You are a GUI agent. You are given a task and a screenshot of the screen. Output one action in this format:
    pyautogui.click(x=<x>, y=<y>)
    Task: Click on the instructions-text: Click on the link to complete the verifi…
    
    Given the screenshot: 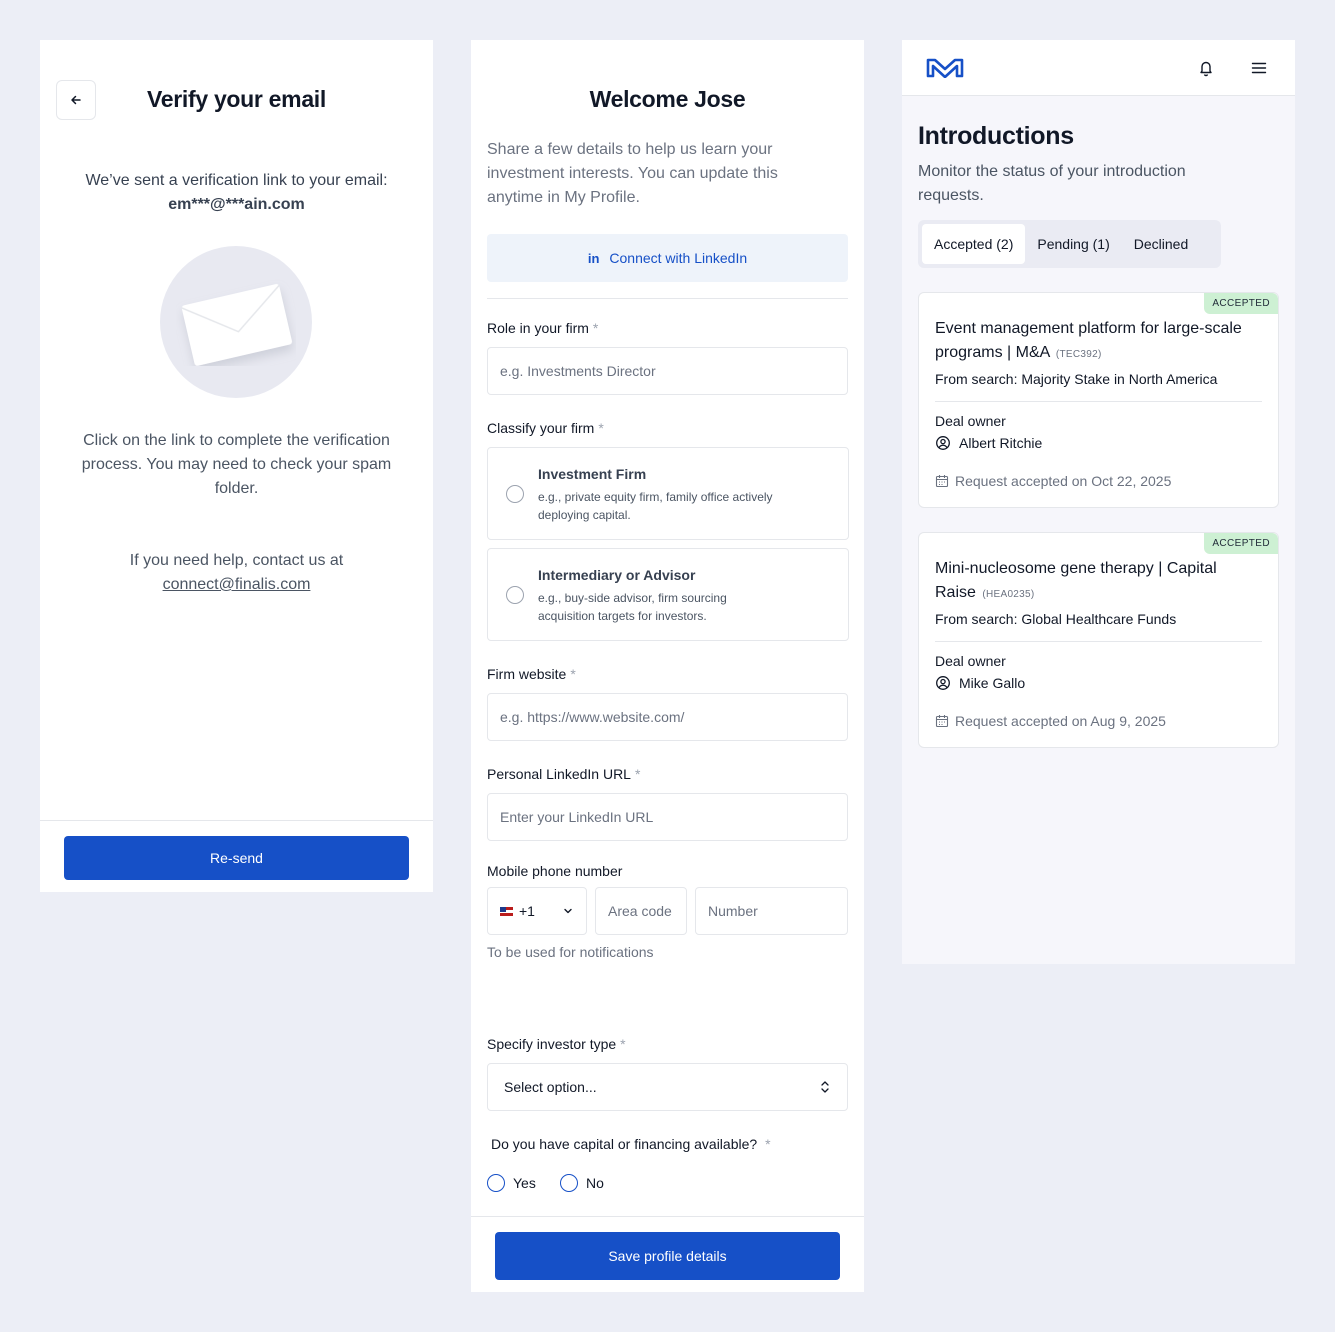 What is the action you would take?
    pyautogui.click(x=236, y=464)
    